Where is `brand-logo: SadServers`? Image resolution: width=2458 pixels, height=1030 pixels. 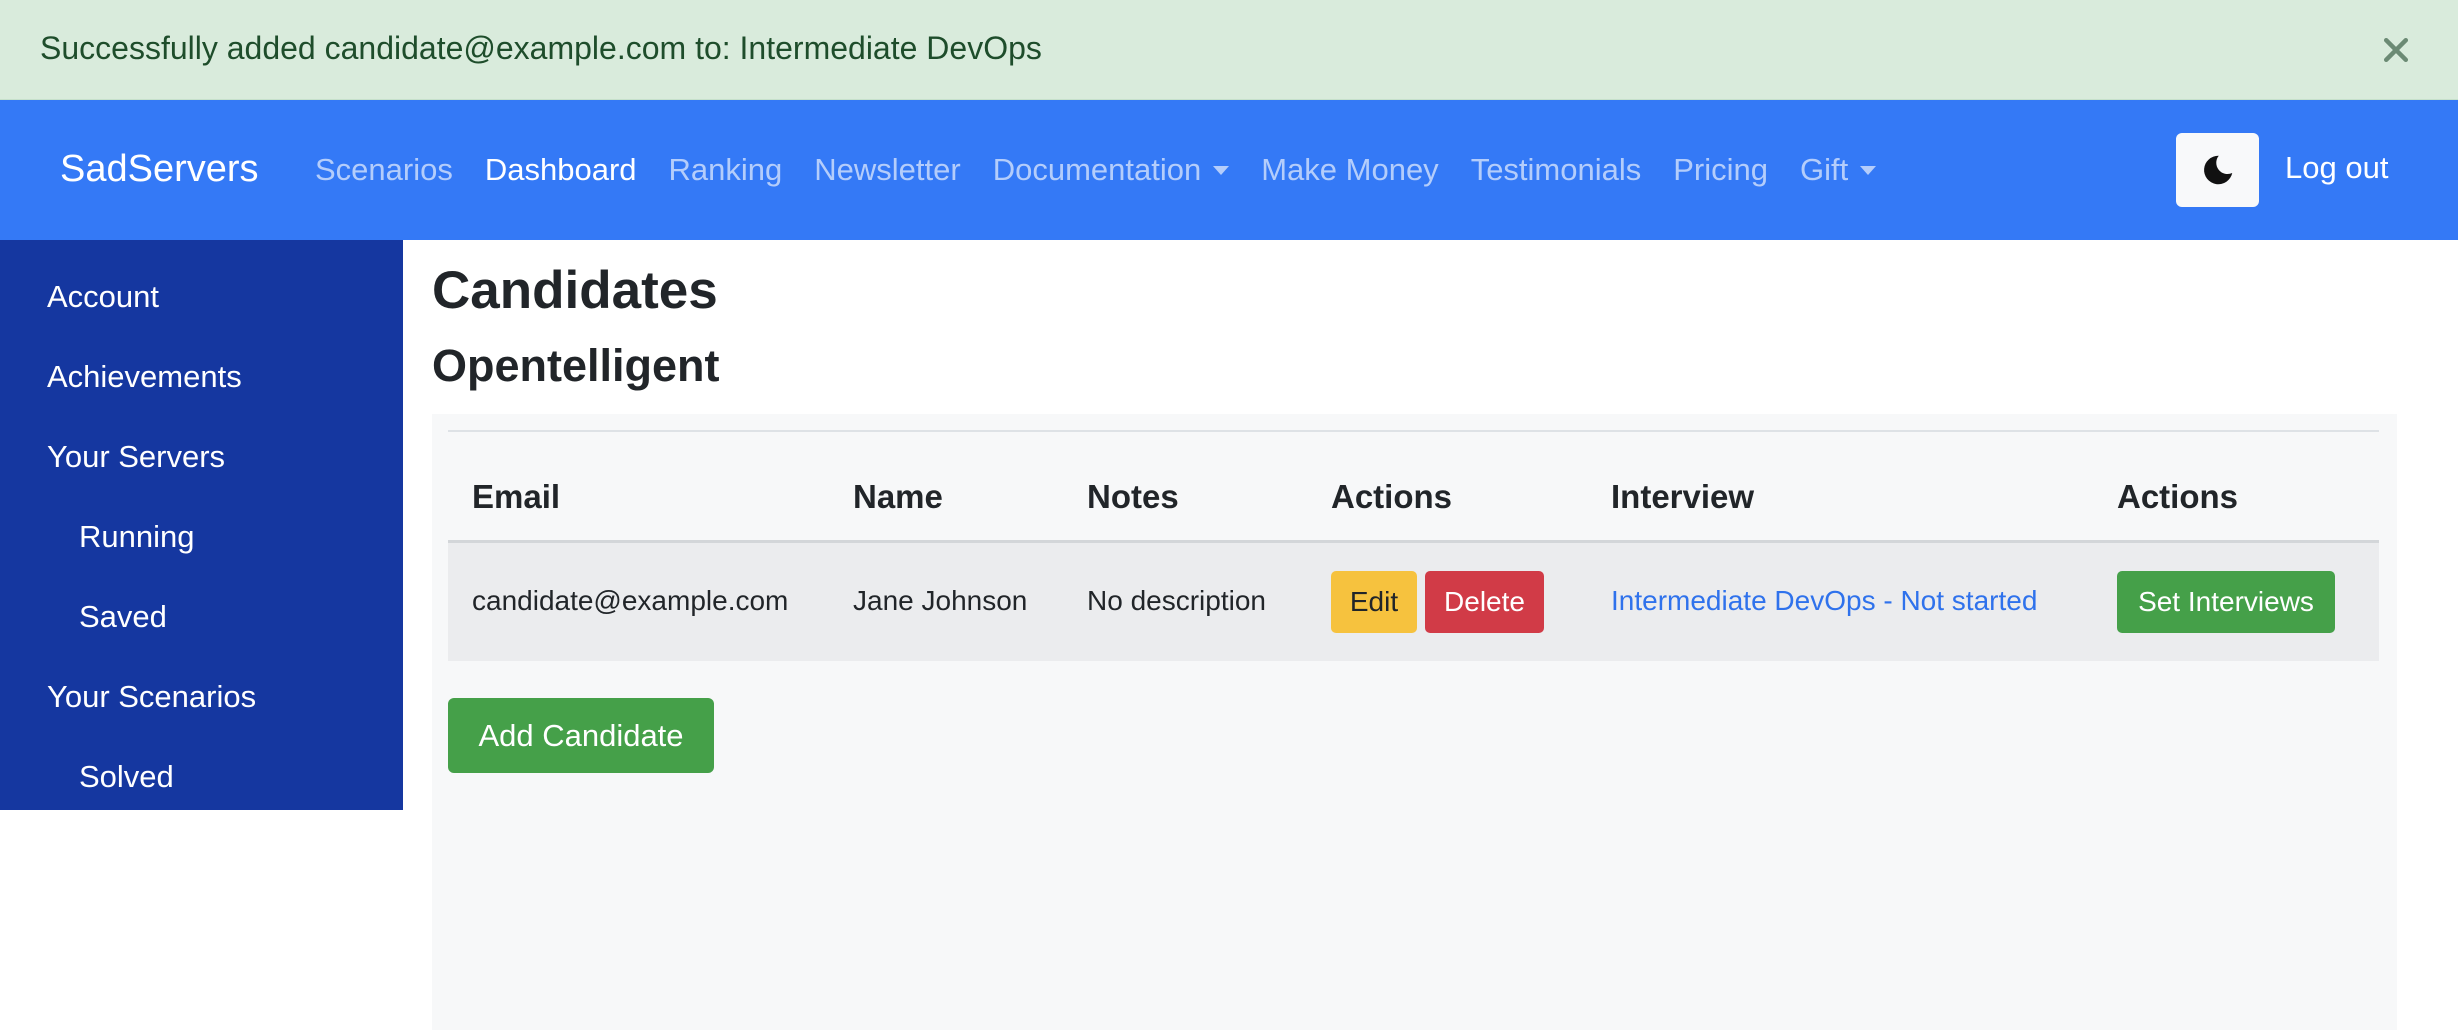
brand-logo: SadServers is located at coordinates (159, 169).